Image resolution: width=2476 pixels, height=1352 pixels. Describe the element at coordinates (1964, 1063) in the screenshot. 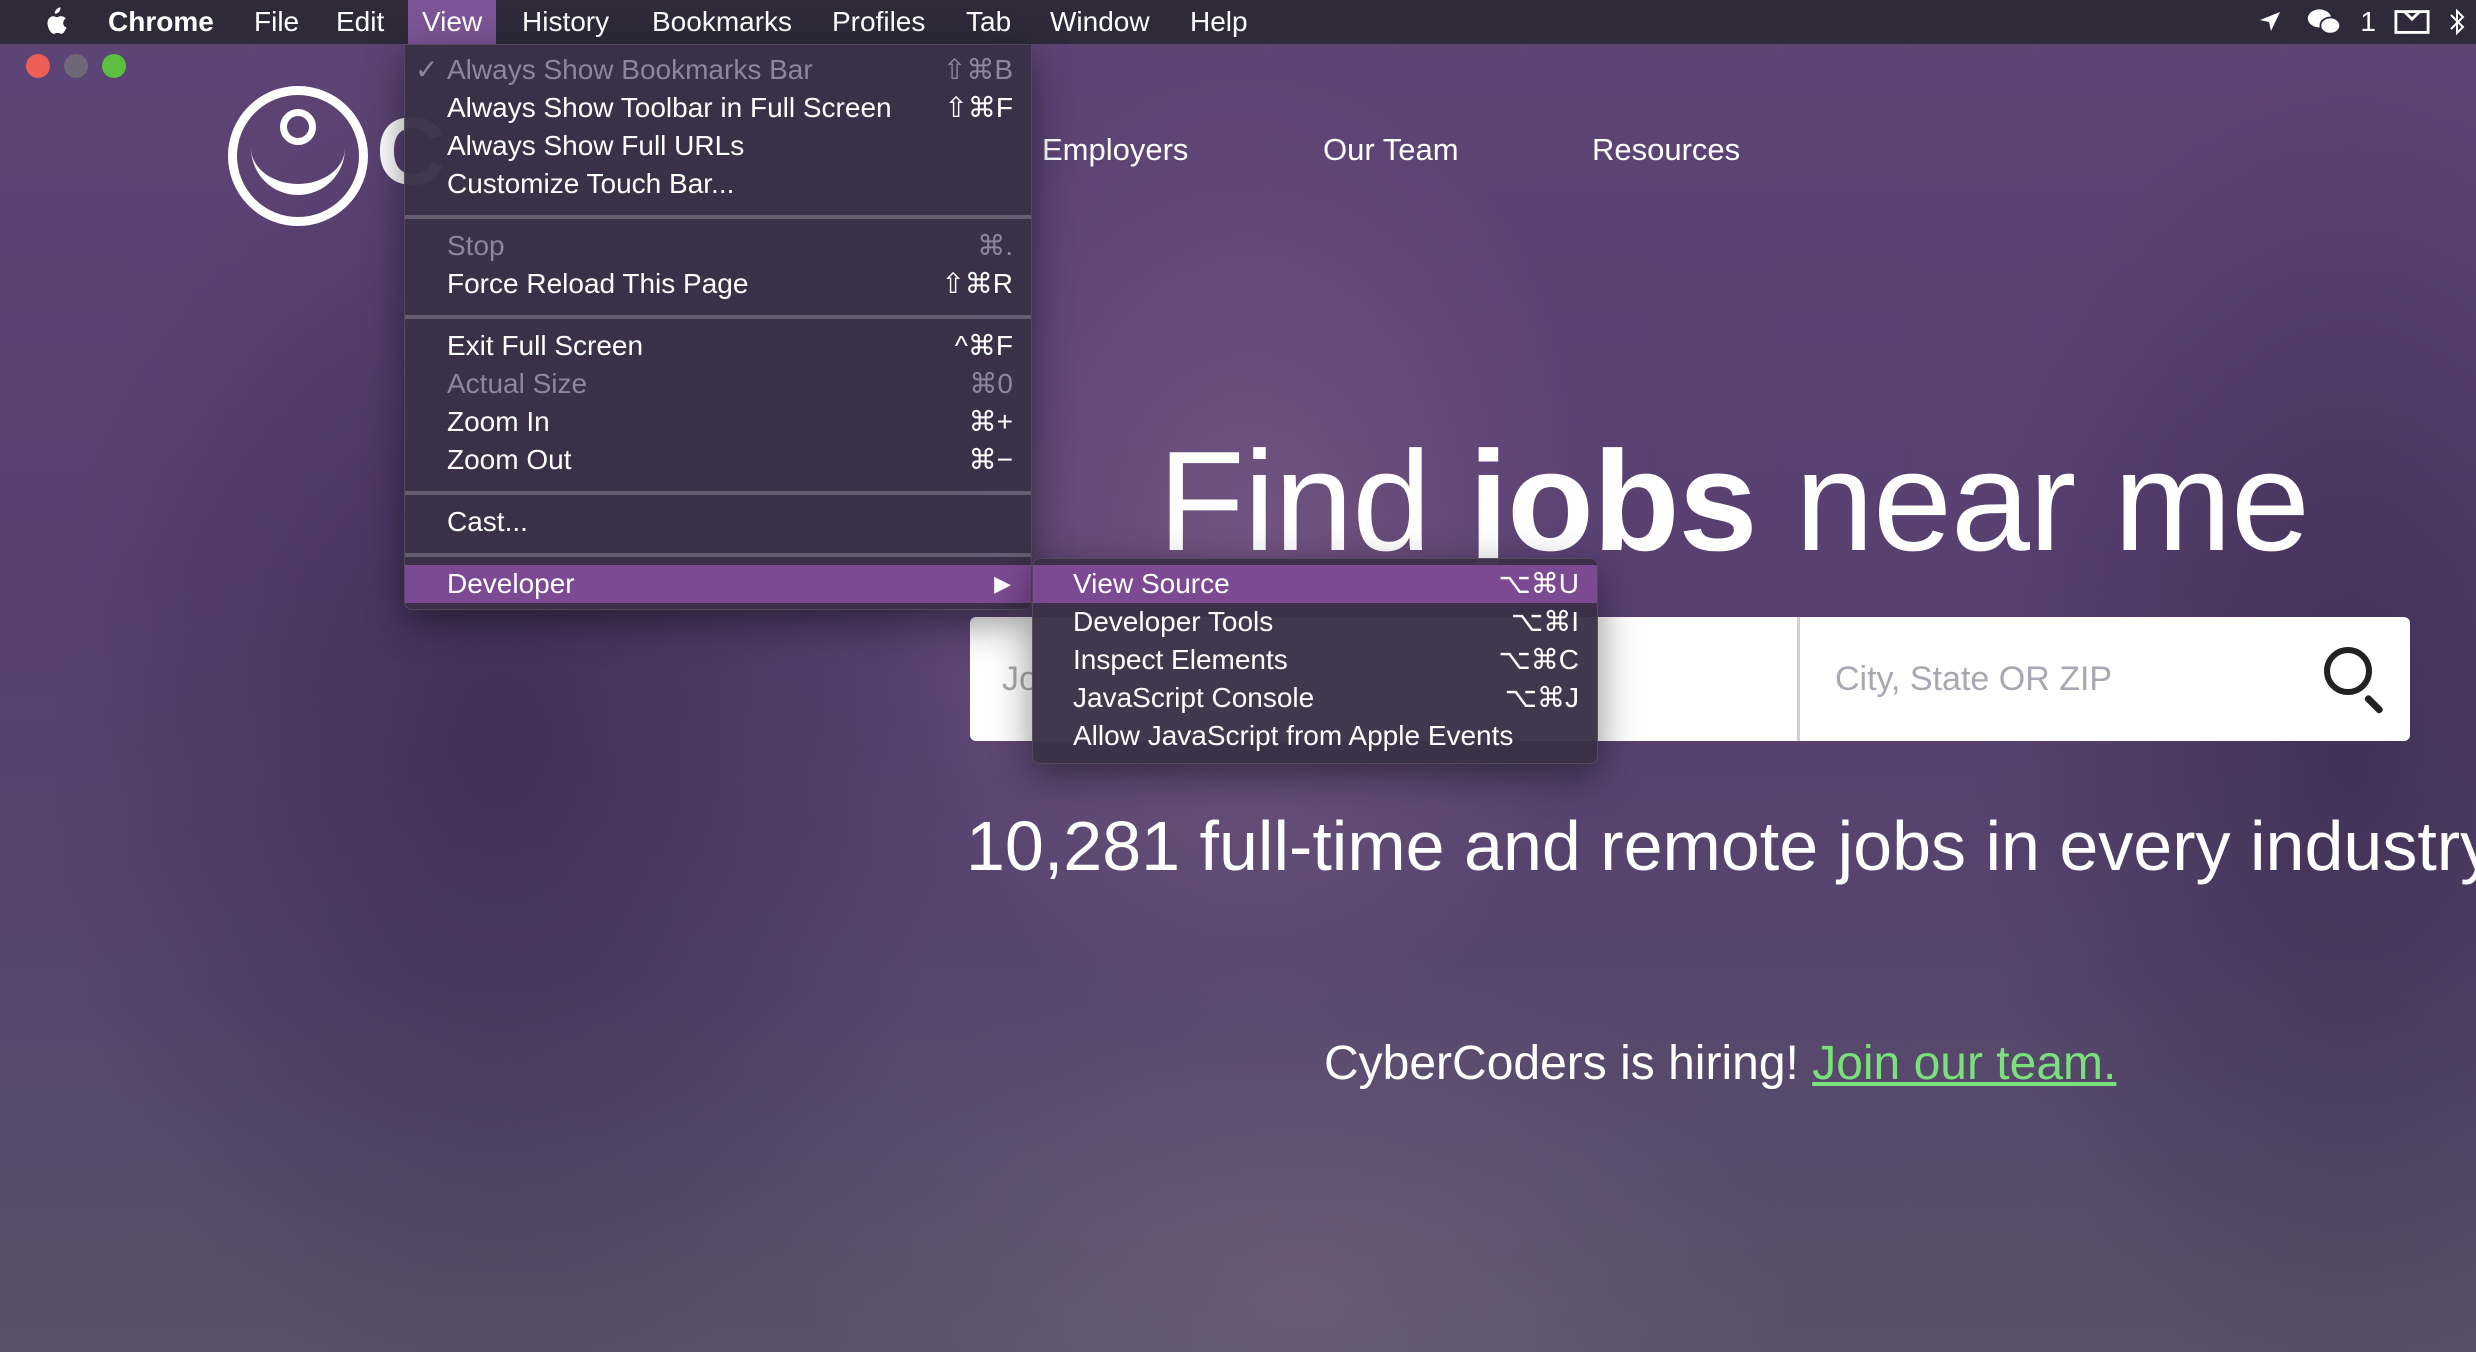

I see `join-team-link: Join our team.` at that location.